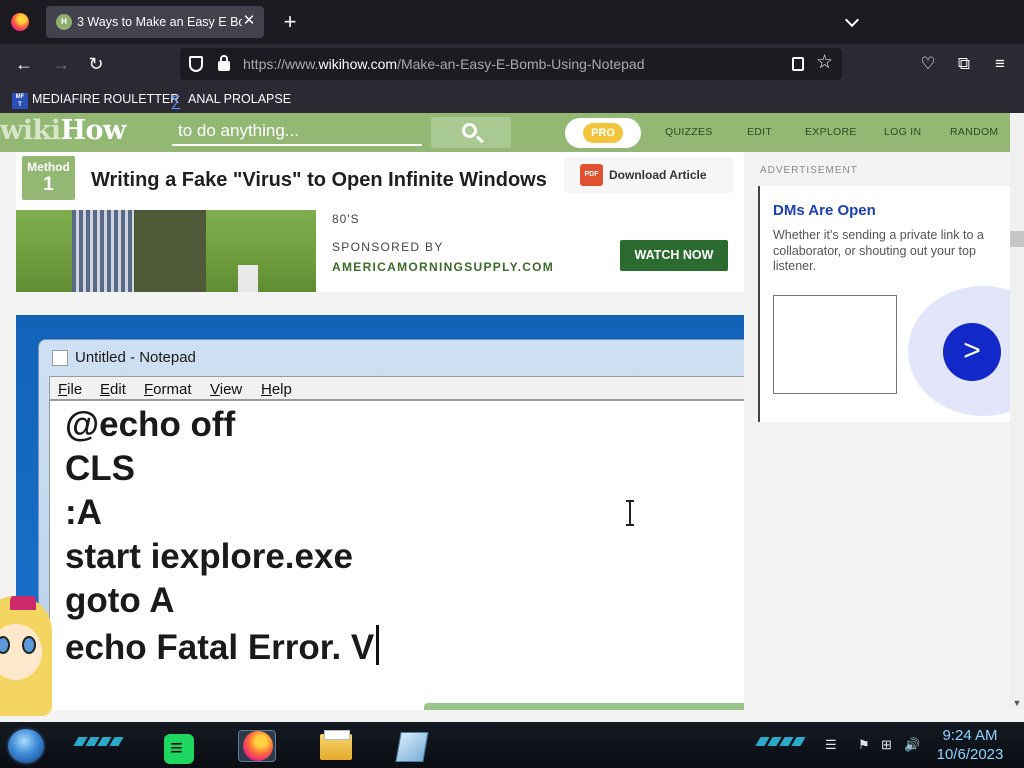 This screenshot has width=1024, height=768. Describe the element at coordinates (224, 63) in the screenshot. I see `padlock-icon` at that location.